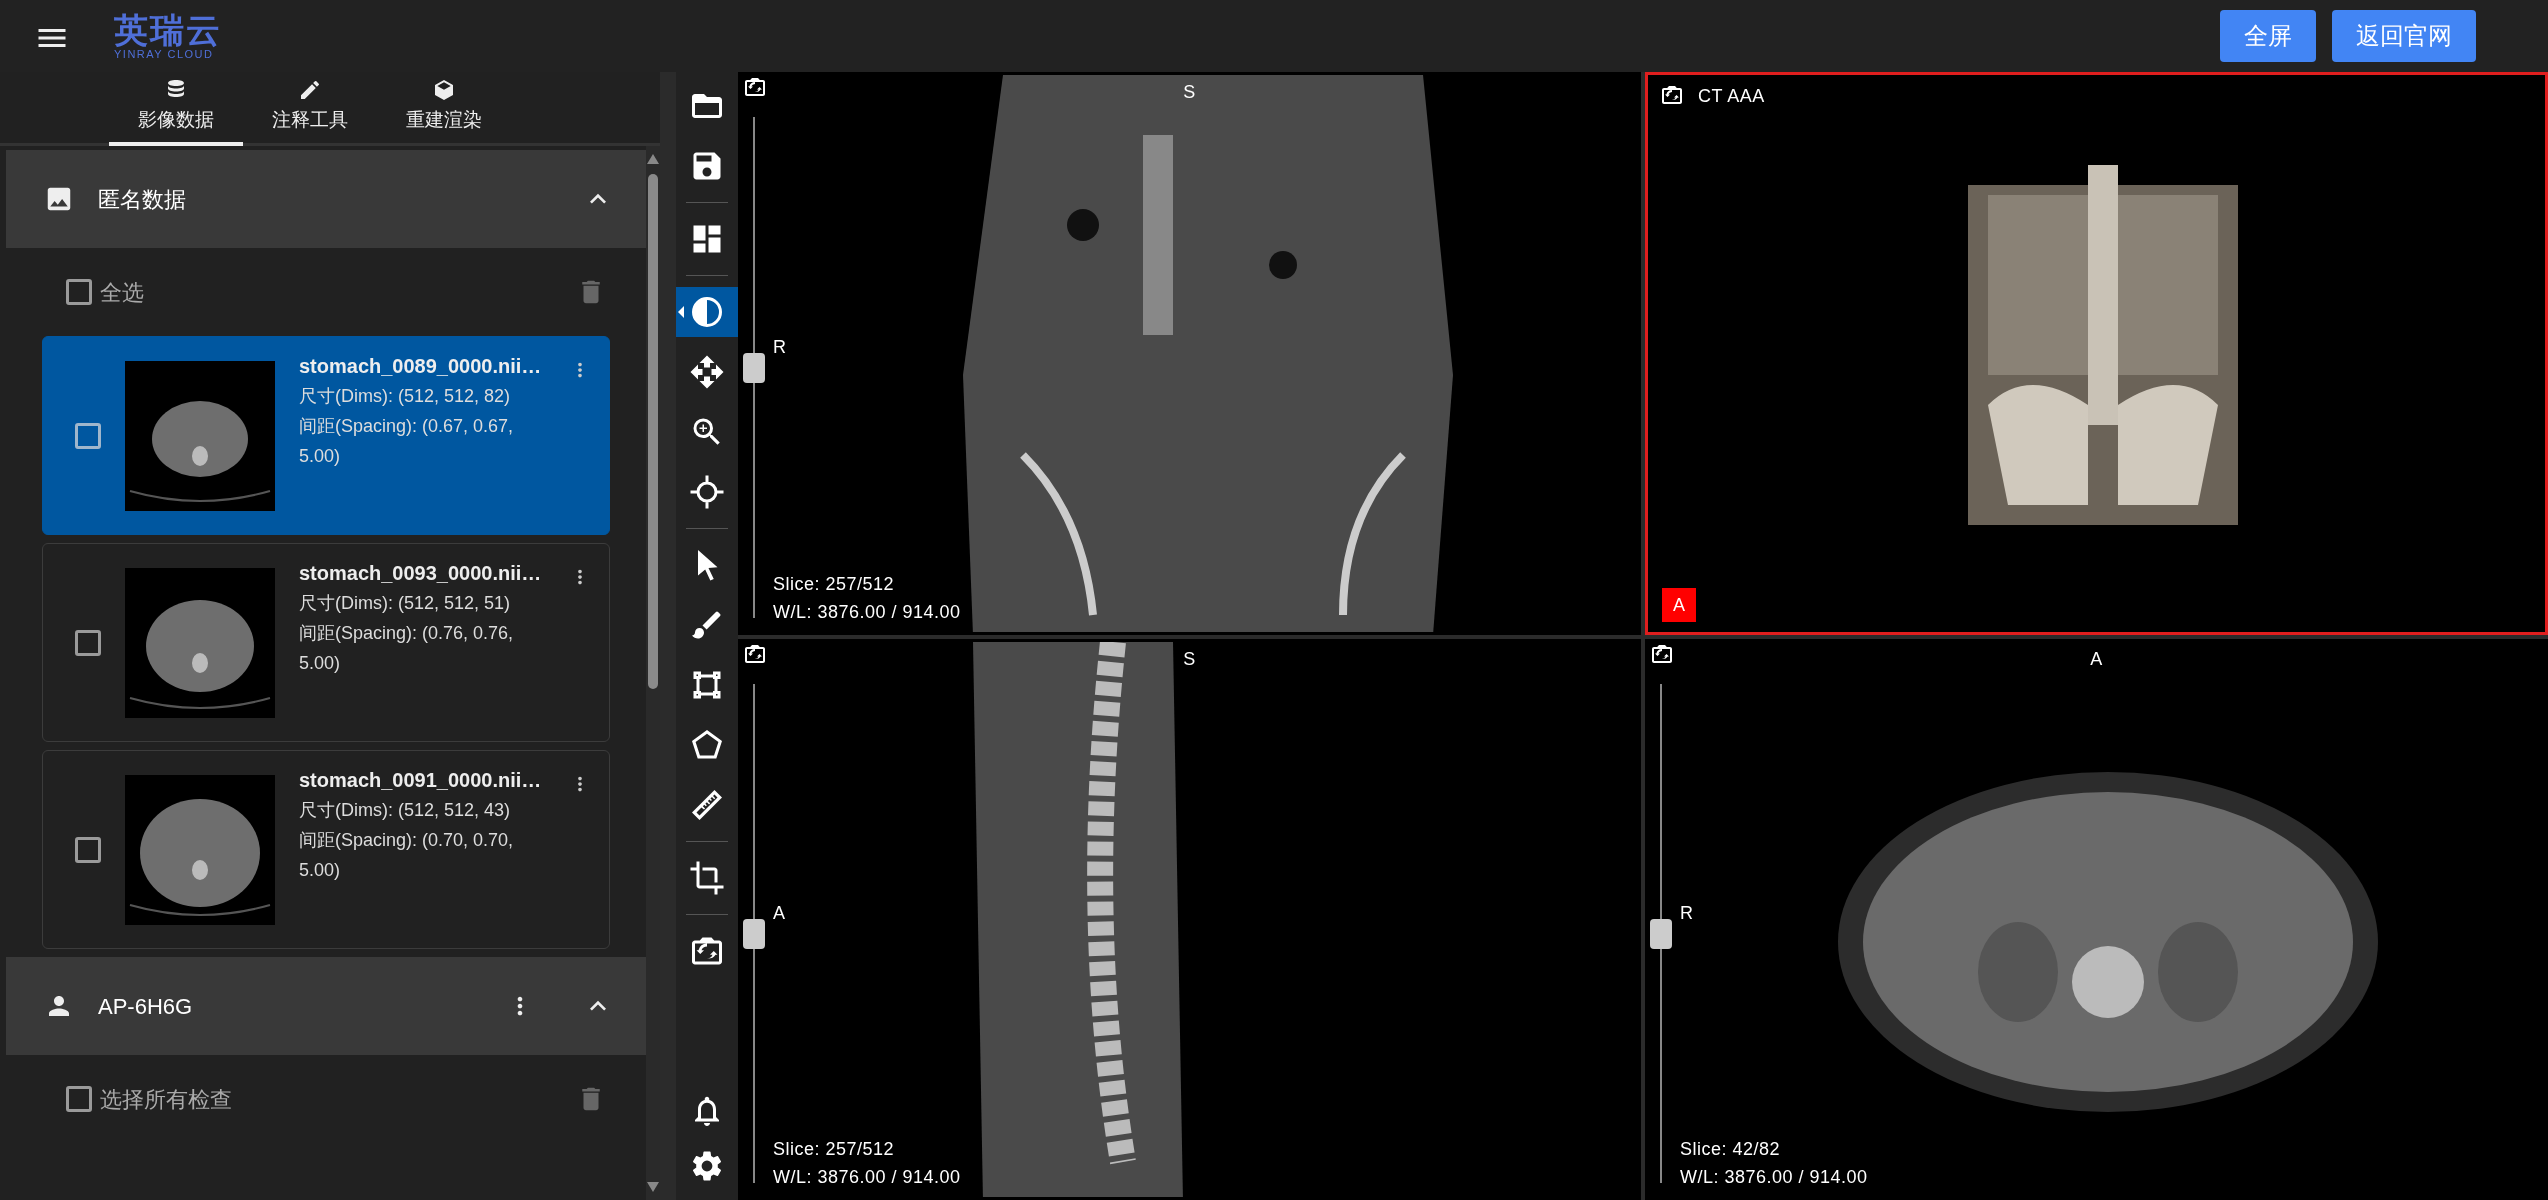 This screenshot has height=1200, width=2548. I want to click on orientation-badge: A, so click(1679, 605).